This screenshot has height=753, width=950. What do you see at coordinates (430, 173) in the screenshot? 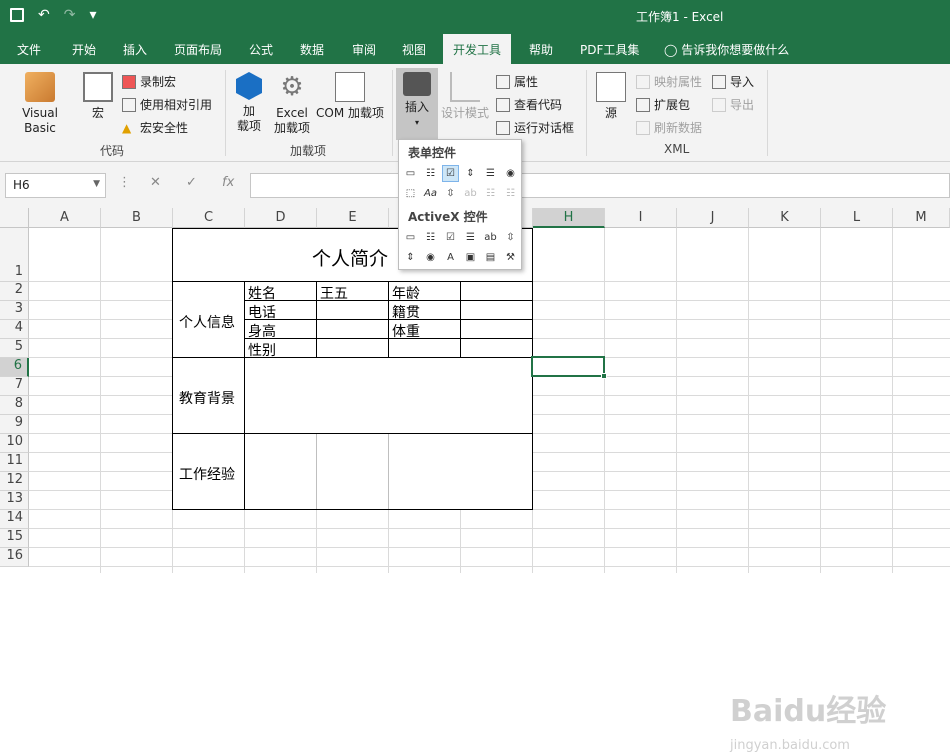
I see `combo-box-icon: ☷` at bounding box center [430, 173].